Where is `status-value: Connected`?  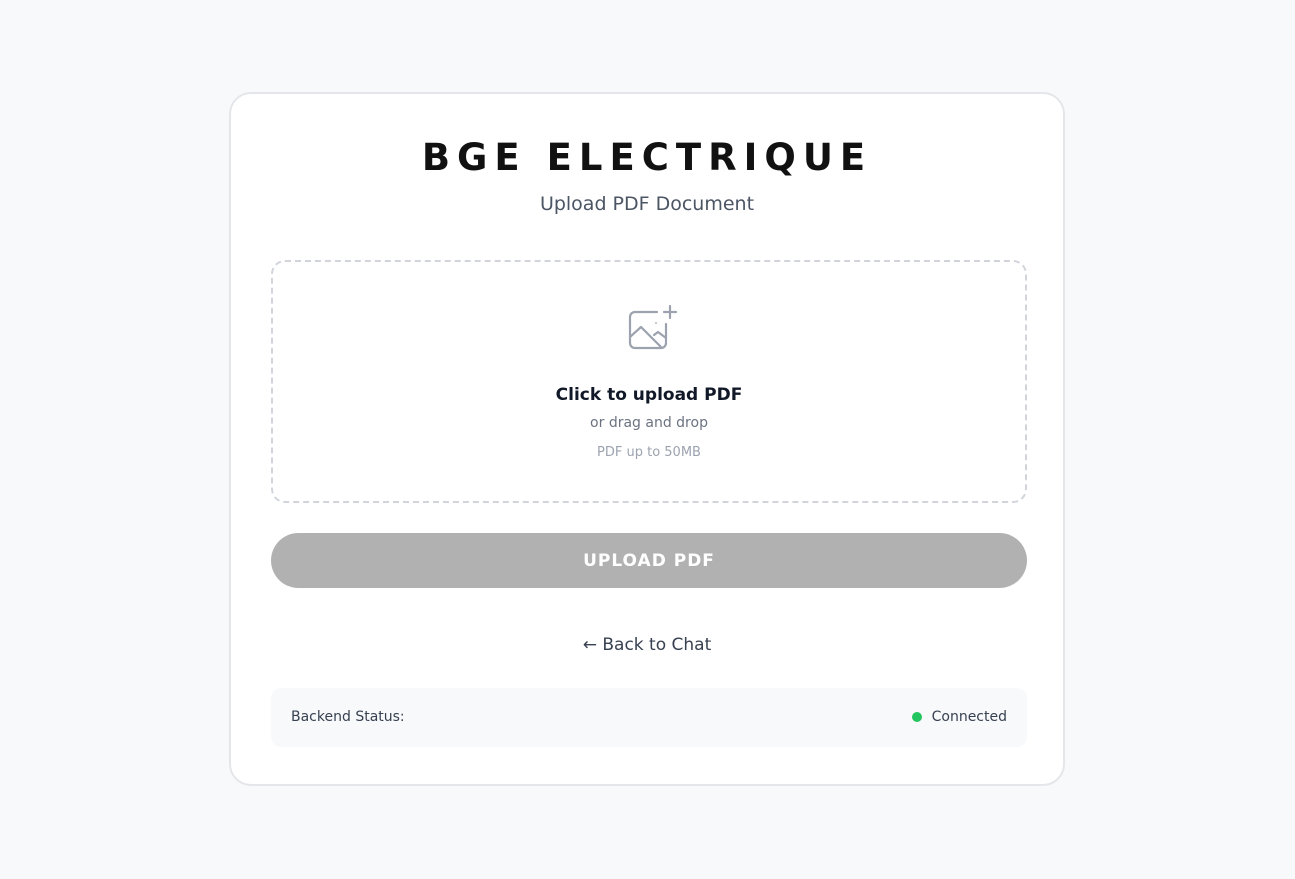 status-value: Connected is located at coordinates (969, 717).